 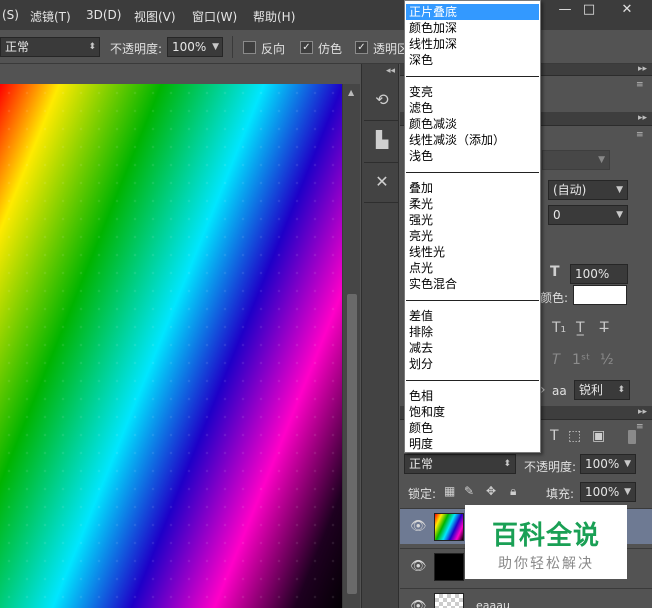 What do you see at coordinates (50, 47) in the screenshot?
I see `gradient-mode-select: 正常 ⬍` at bounding box center [50, 47].